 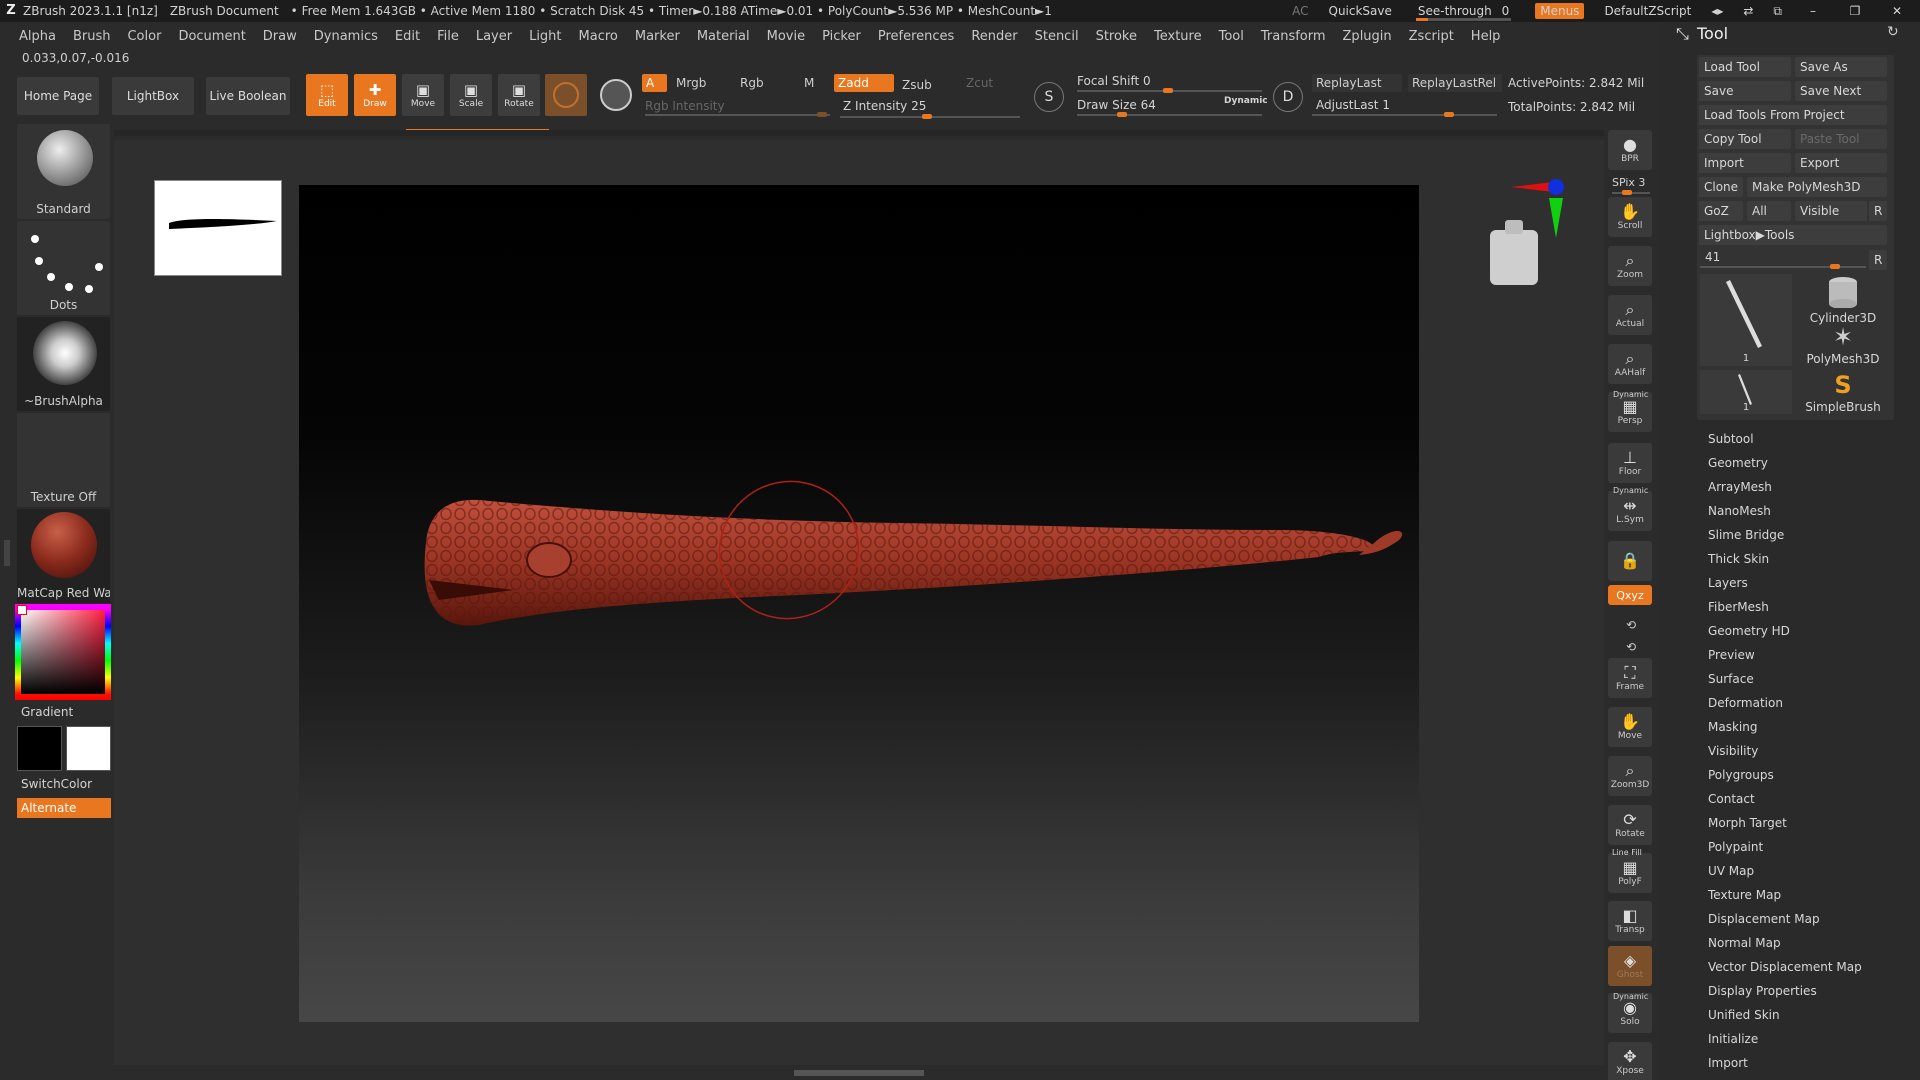 I want to click on defaultzscript-button: DefaultZScript, so click(x=1647, y=11).